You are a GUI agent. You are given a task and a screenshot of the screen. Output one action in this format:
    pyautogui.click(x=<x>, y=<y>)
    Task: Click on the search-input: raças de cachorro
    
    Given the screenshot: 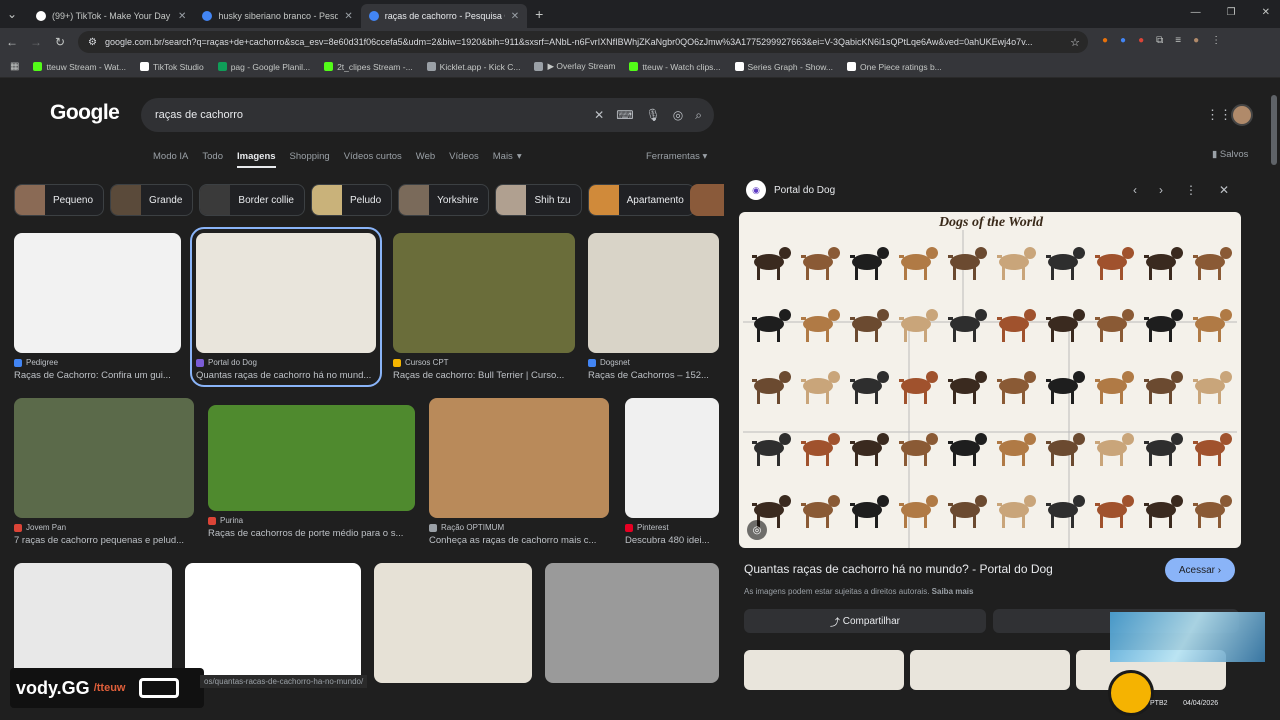 What is the action you would take?
    pyautogui.click(x=199, y=115)
    